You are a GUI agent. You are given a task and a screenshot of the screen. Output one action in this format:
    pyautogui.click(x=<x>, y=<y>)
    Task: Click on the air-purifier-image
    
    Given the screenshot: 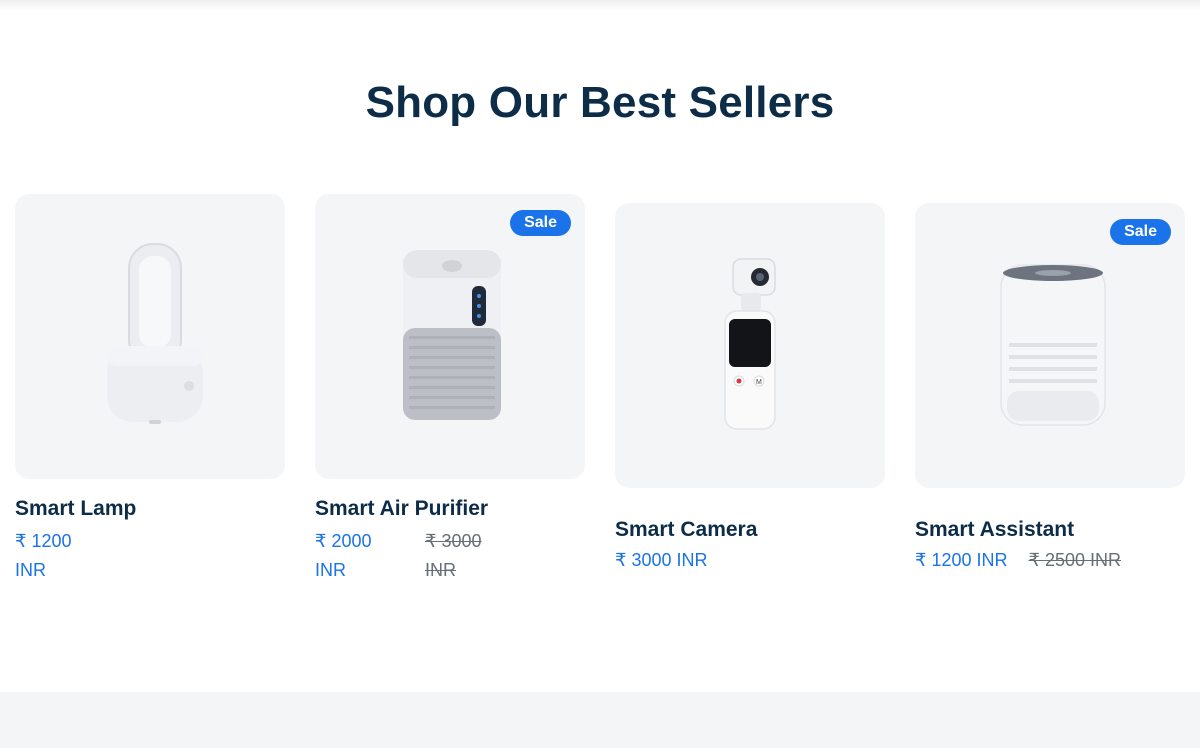 What is the action you would take?
    pyautogui.click(x=452, y=335)
    